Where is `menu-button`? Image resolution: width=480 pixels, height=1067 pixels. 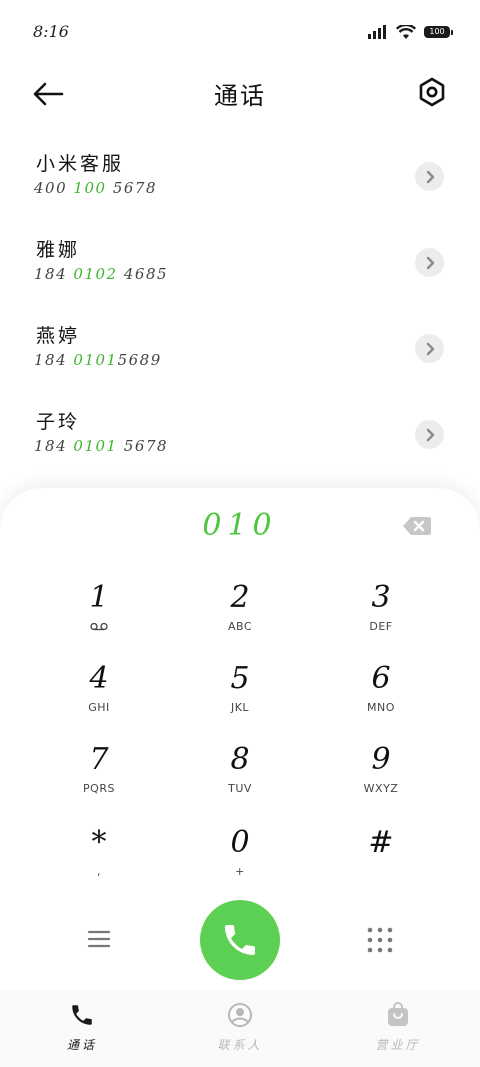
menu-button is located at coordinates (99, 939).